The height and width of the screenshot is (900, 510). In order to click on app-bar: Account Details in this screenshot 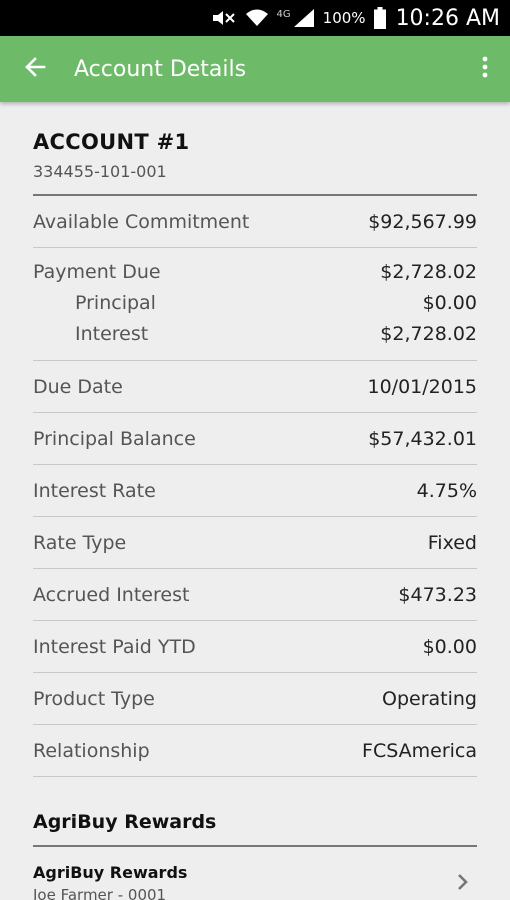, I will do `click(255, 69)`.